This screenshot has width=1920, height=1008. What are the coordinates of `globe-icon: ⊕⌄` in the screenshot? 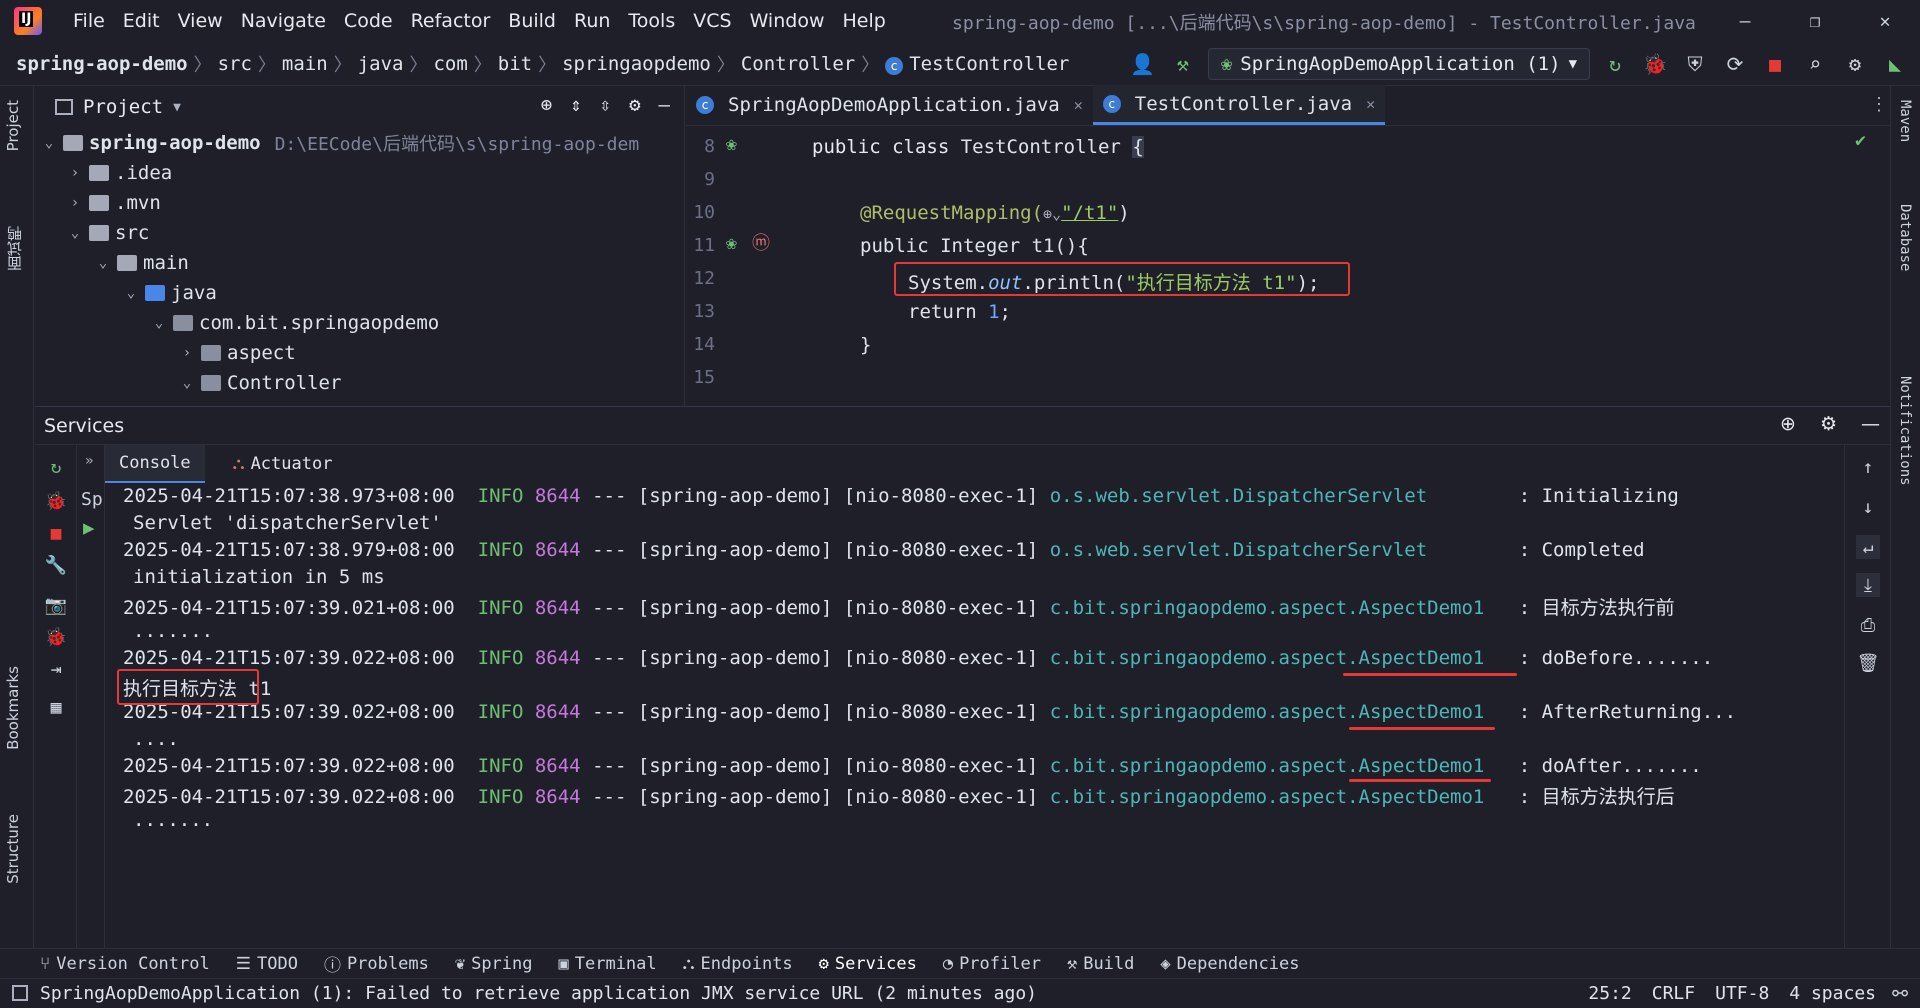 It's located at (1052, 214).